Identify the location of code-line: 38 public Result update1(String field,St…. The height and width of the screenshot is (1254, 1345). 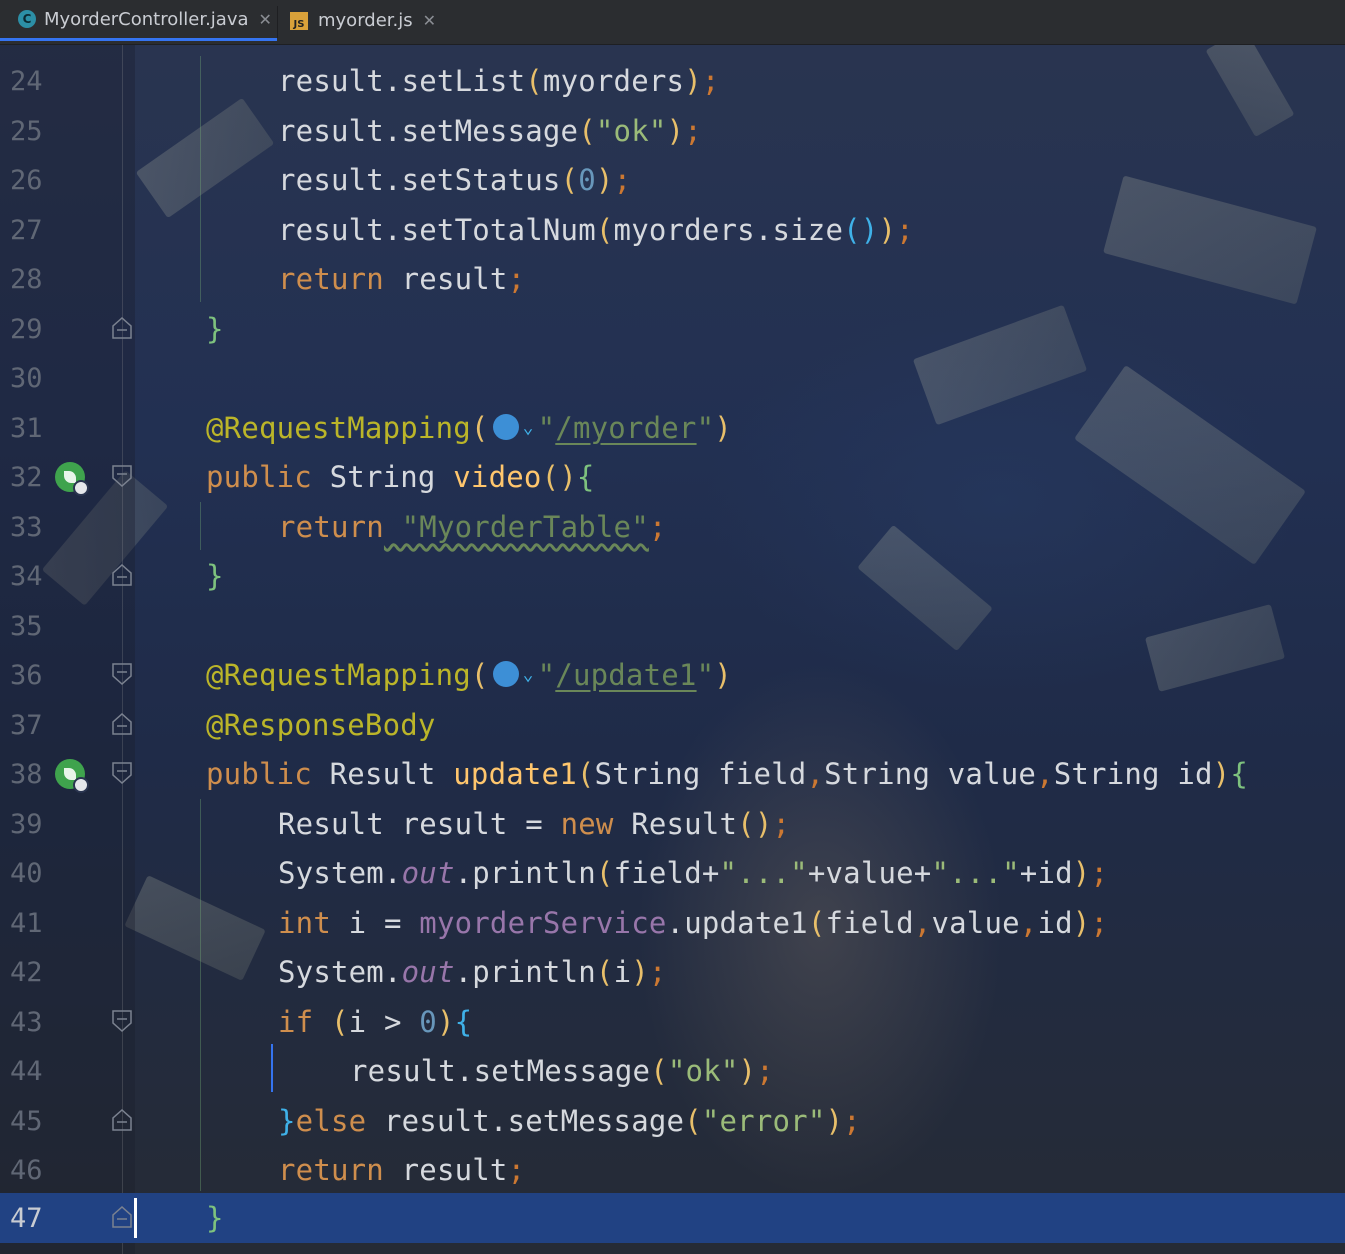
(672, 774).